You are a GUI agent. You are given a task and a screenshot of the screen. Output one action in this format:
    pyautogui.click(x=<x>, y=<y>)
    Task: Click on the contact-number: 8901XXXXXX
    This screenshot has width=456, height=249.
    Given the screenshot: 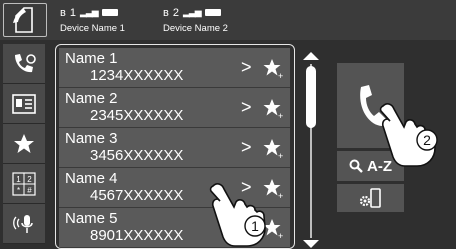 What is the action you would take?
    pyautogui.click(x=137, y=235)
    